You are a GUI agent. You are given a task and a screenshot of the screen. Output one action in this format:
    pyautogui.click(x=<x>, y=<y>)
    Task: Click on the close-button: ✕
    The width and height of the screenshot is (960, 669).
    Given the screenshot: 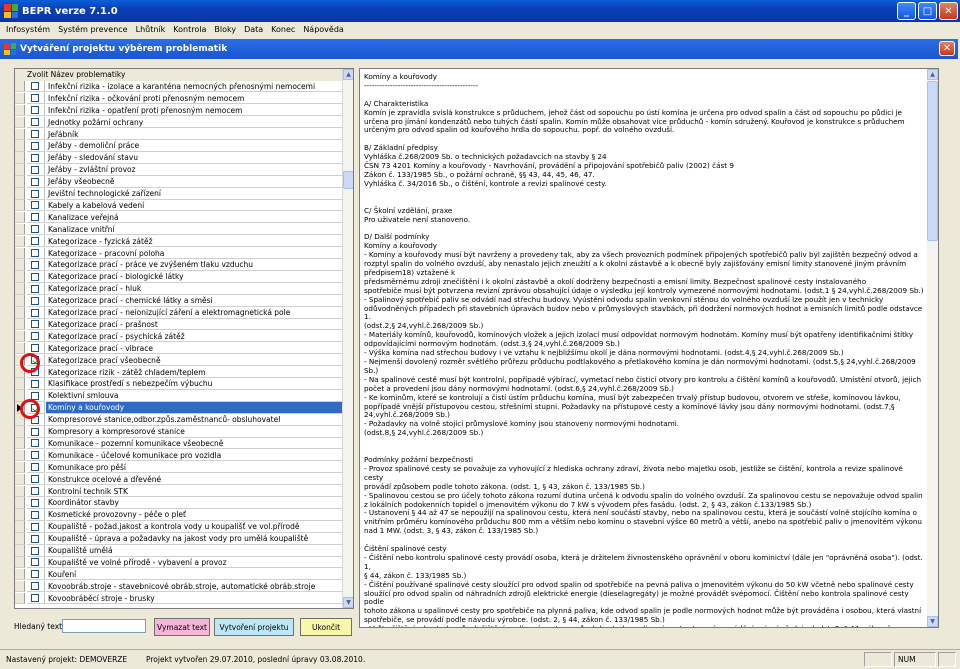 What is the action you would take?
    pyautogui.click(x=948, y=11)
    